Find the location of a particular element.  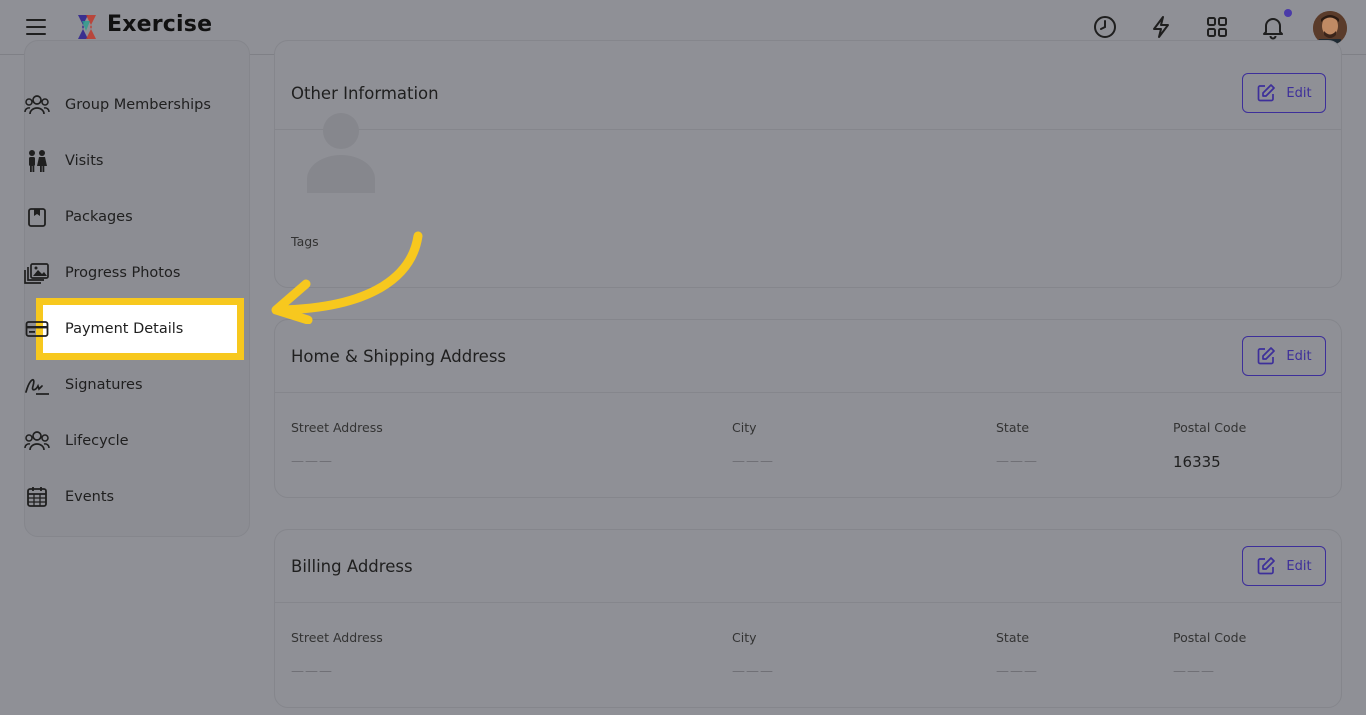

sidebar-item-label: Lifecycle is located at coordinates (97, 441).